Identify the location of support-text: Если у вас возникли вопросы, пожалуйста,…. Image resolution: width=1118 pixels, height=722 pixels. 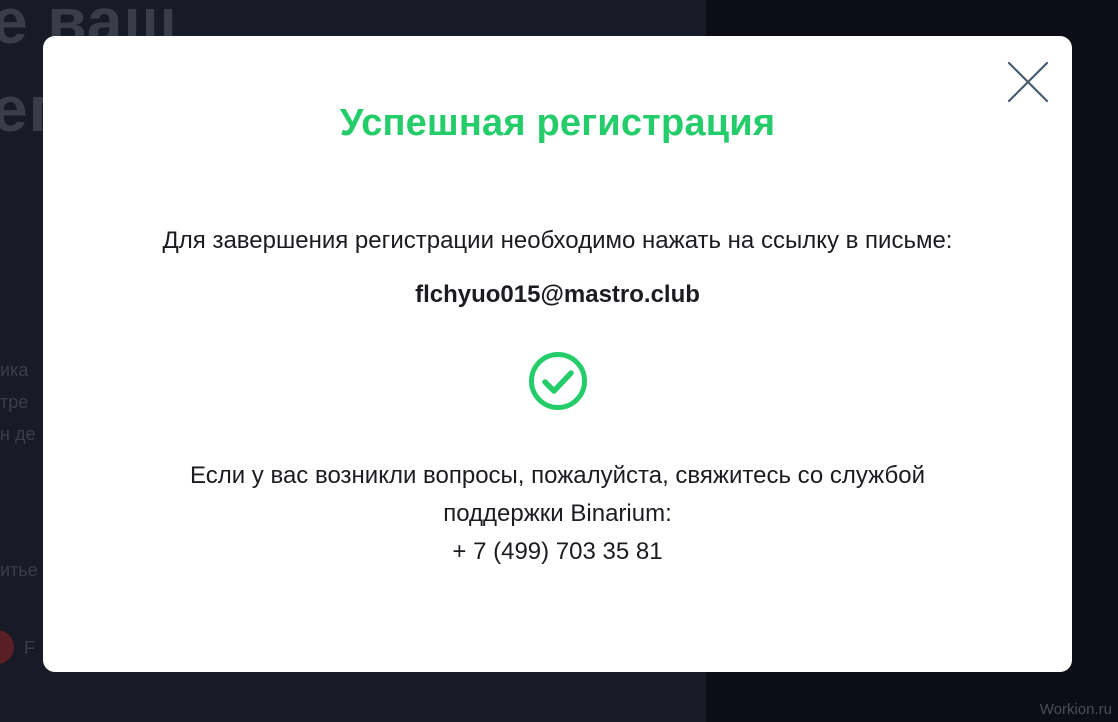
(557, 475).